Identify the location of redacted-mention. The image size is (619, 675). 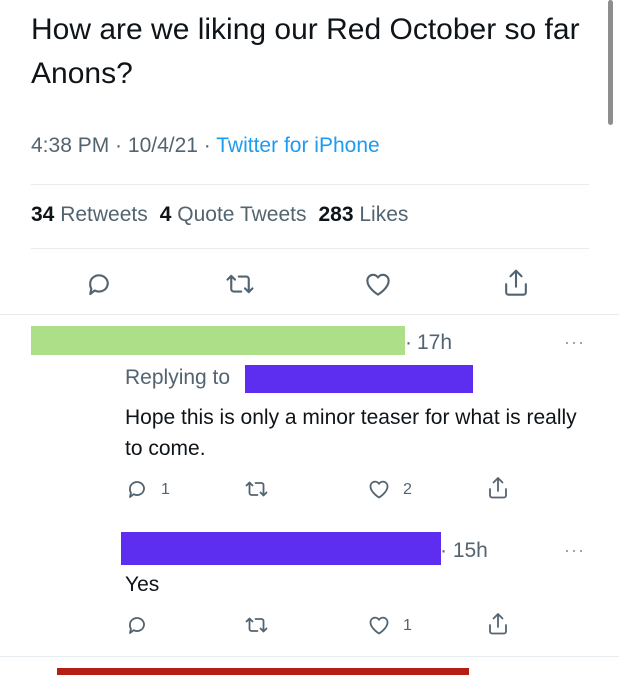
(359, 379).